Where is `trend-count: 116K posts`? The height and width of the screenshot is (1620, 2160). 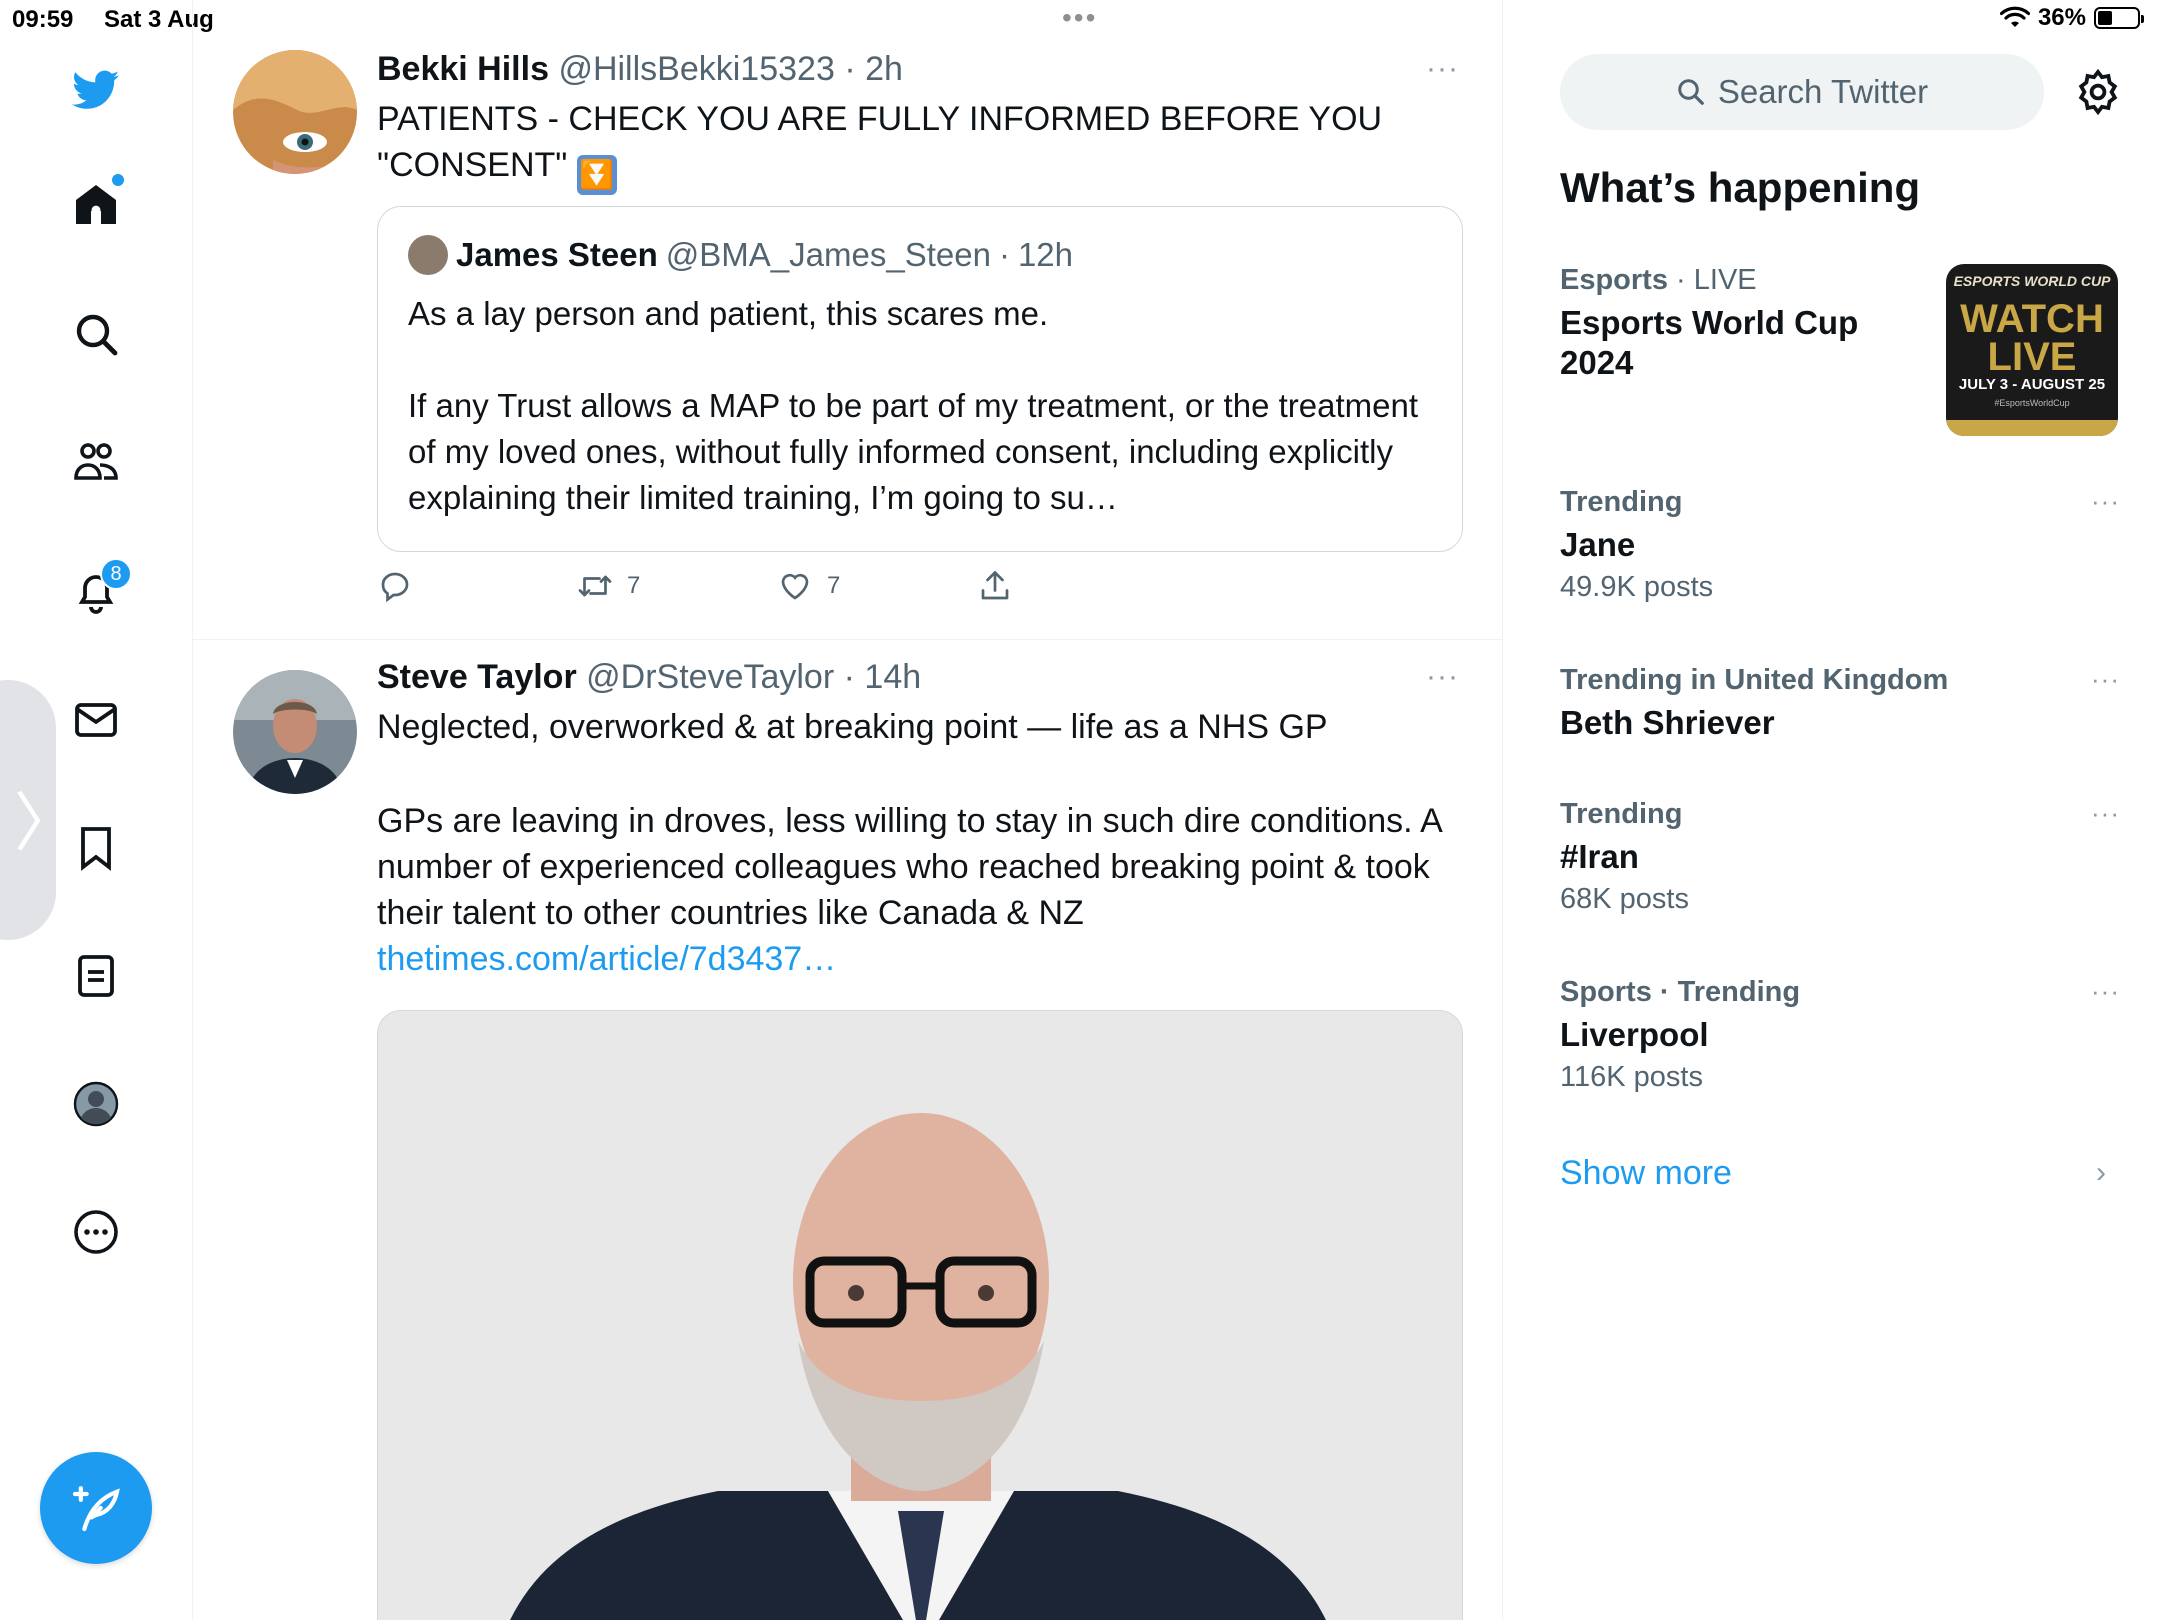 trend-count: 116K posts is located at coordinates (1631, 1077).